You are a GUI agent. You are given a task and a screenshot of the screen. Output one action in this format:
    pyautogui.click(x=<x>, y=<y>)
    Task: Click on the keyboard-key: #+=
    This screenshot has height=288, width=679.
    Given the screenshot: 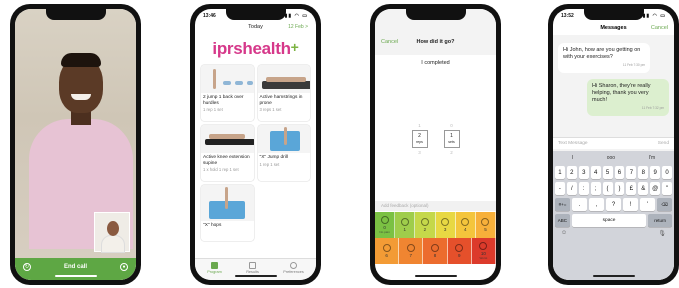 What is the action you would take?
    pyautogui.click(x=562, y=204)
    